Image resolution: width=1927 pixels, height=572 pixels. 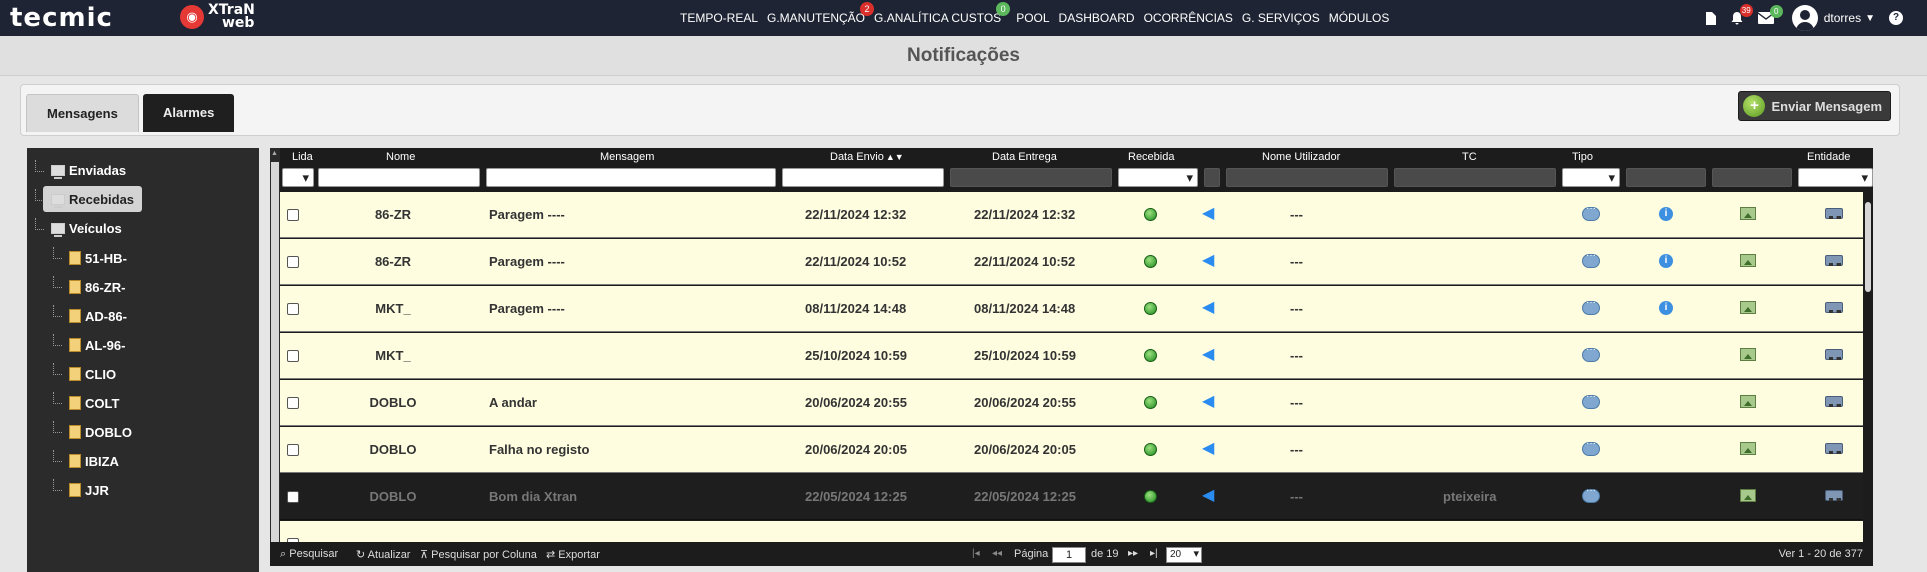 What do you see at coordinates (863, 177) in the screenshot?
I see `filter-sent-date-input` at bounding box center [863, 177].